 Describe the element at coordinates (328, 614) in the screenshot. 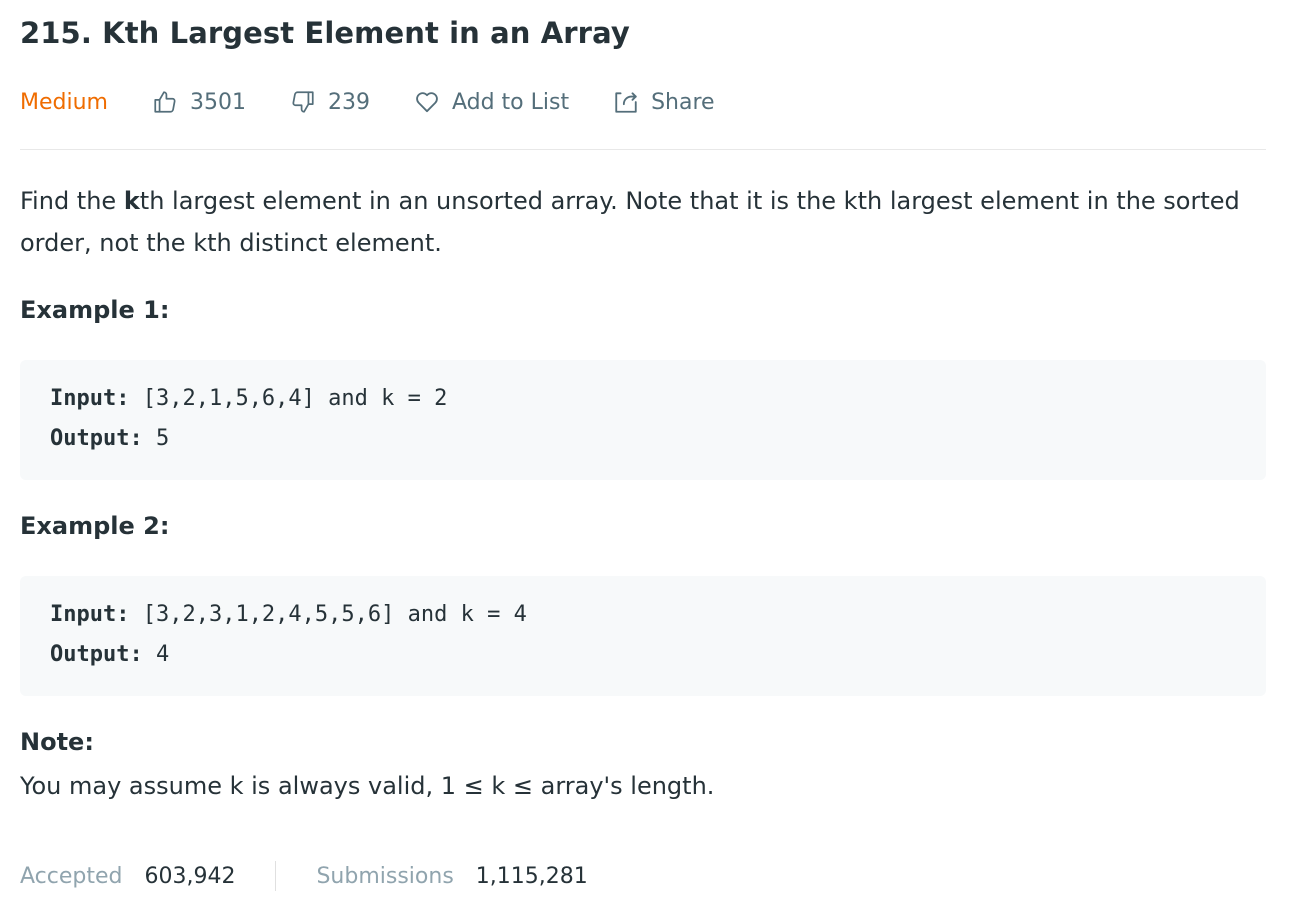

I see `example-2-input-value: [3,2,3,1,2,4,5,5,6] and k = 4` at that location.